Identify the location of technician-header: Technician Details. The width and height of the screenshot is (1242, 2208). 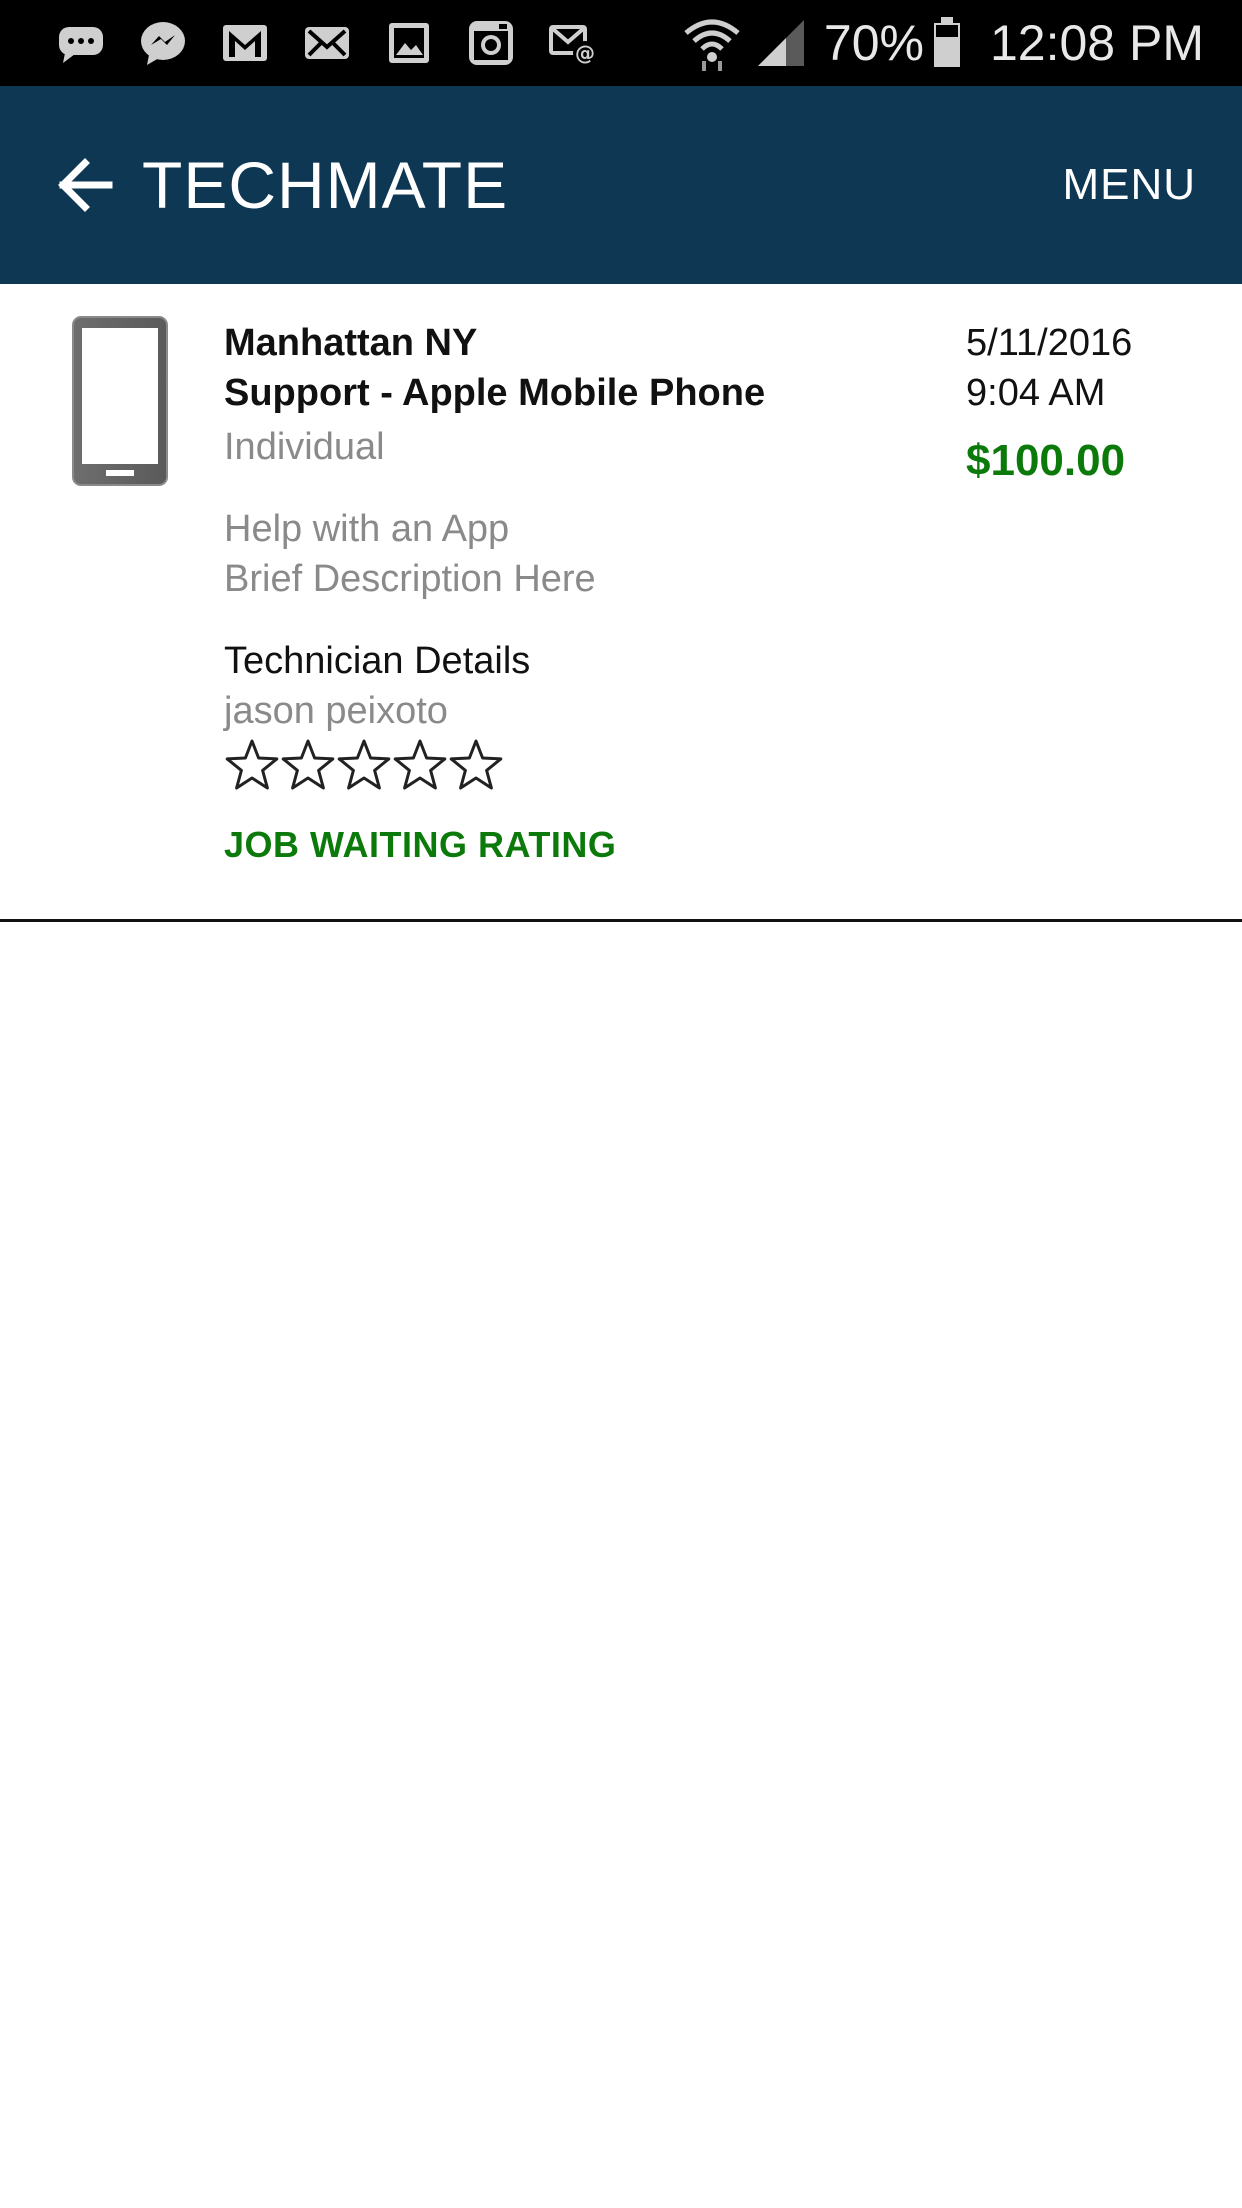
(377, 661).